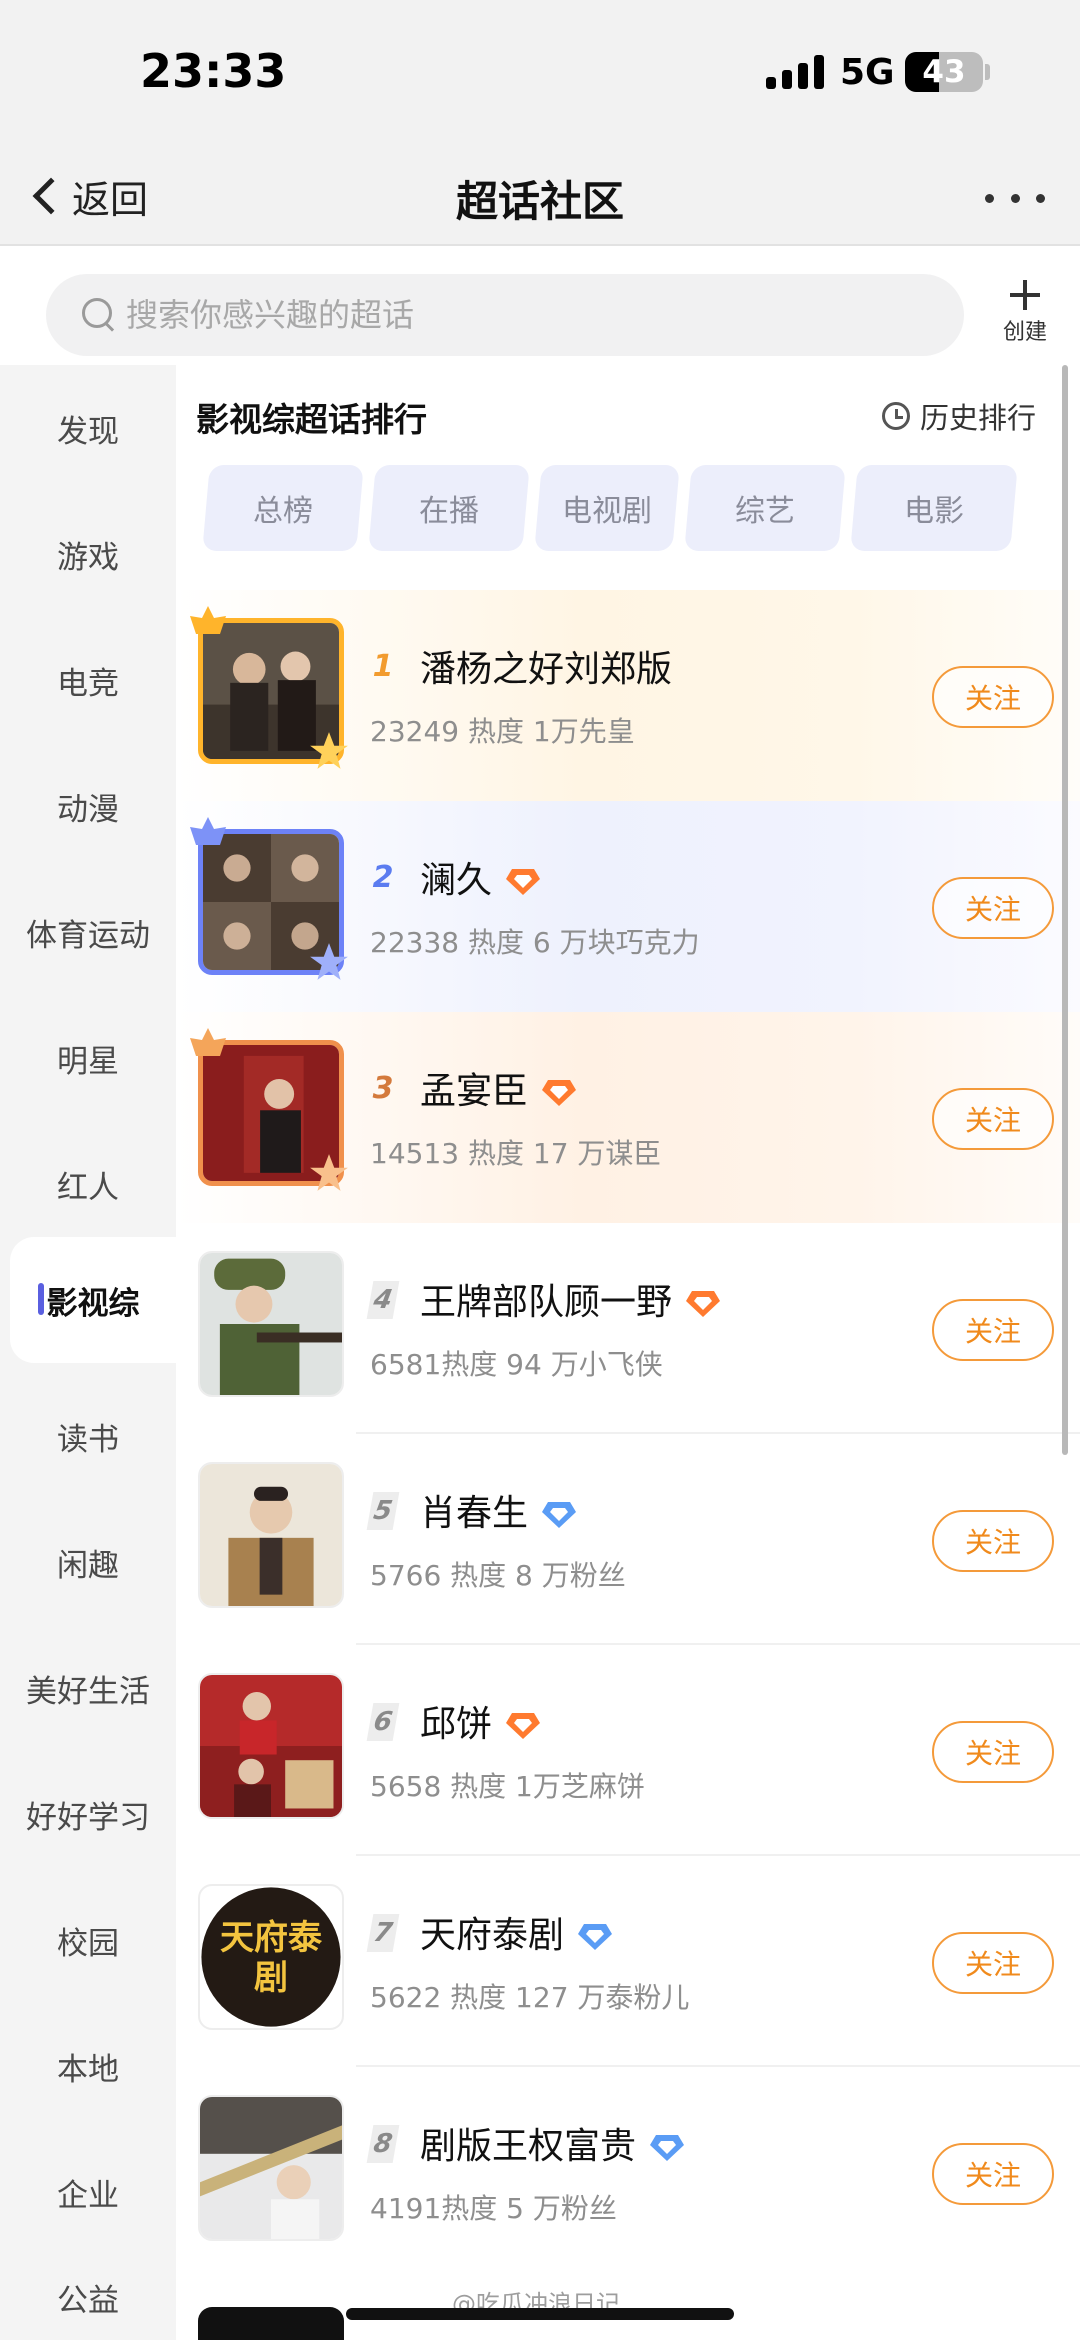 This screenshot has width=1080, height=2340. What do you see at coordinates (530, 1997) in the screenshot?
I see `topic-stats: 5622 热度 127 万泰粉儿` at bounding box center [530, 1997].